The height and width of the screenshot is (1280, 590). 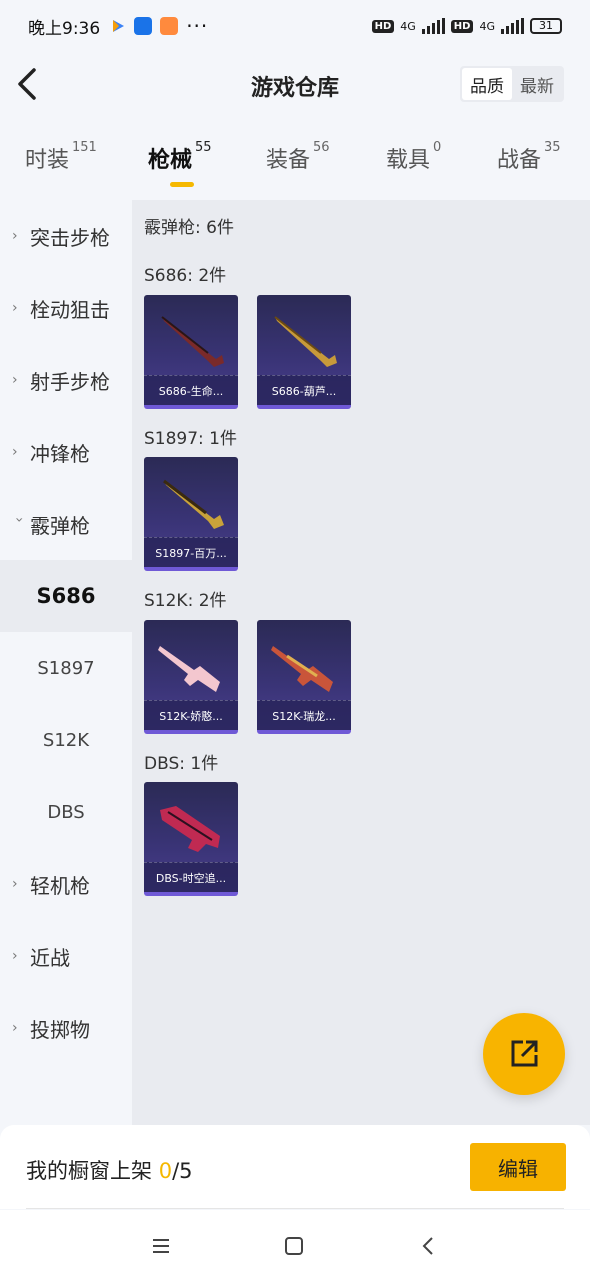 What do you see at coordinates (552, 147) in the screenshot?
I see `tab-count: 35` at bounding box center [552, 147].